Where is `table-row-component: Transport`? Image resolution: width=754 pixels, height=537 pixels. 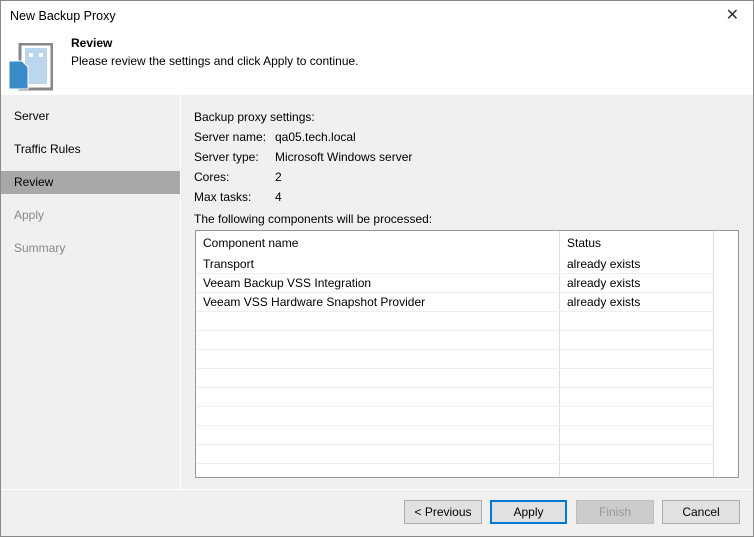
table-row-component: Transport is located at coordinates (225, 264).